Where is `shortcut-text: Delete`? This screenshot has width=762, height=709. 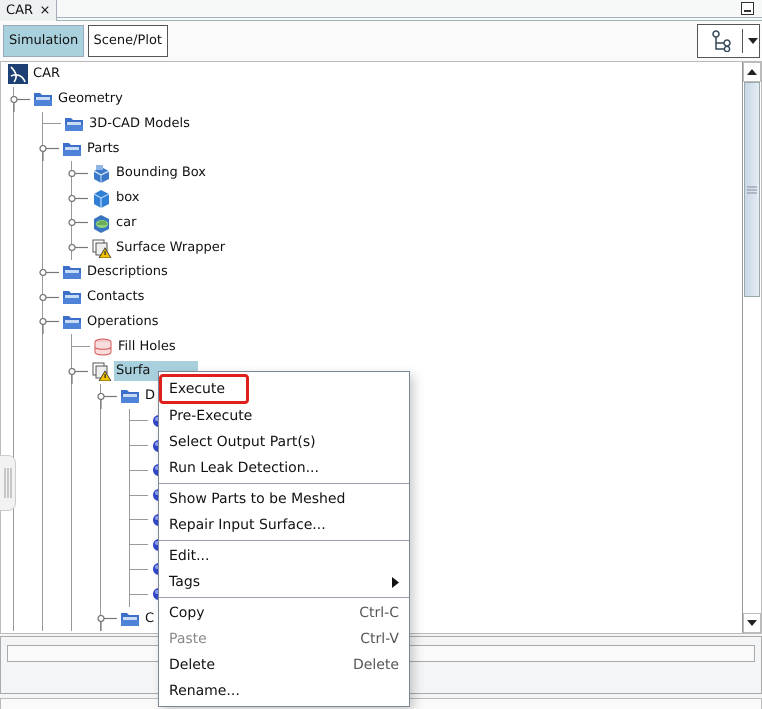
shortcut-text: Delete is located at coordinates (376, 665).